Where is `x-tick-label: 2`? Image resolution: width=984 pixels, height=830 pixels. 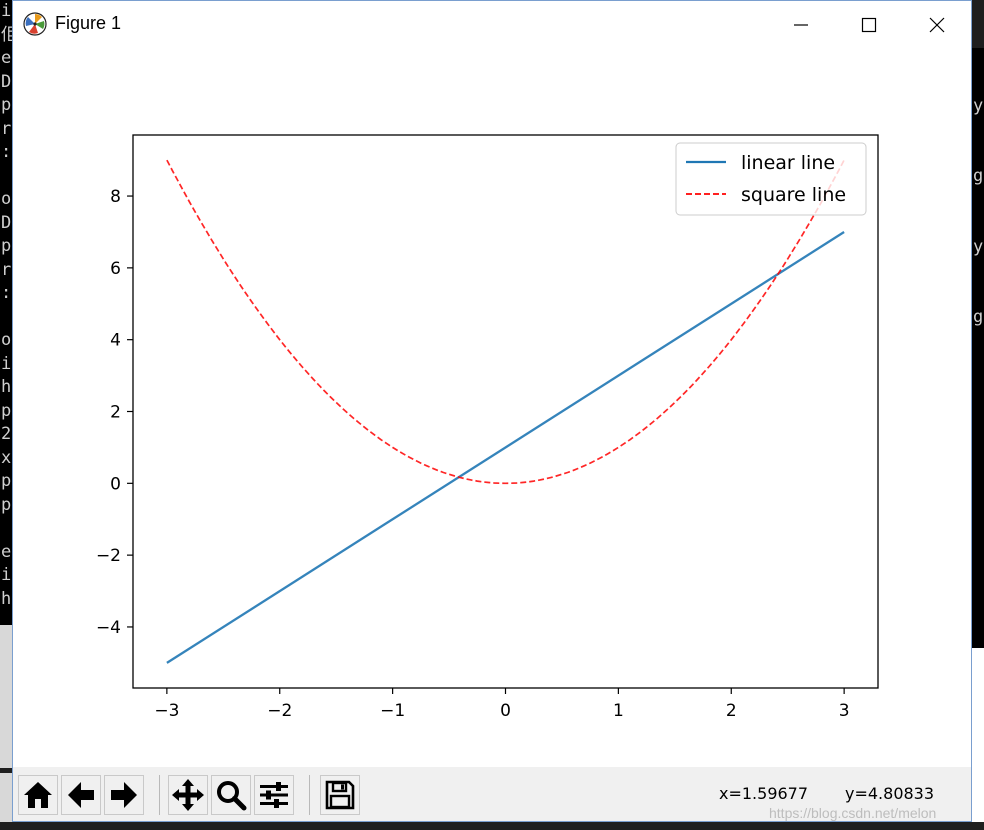
x-tick-label: 2 is located at coordinates (731, 711).